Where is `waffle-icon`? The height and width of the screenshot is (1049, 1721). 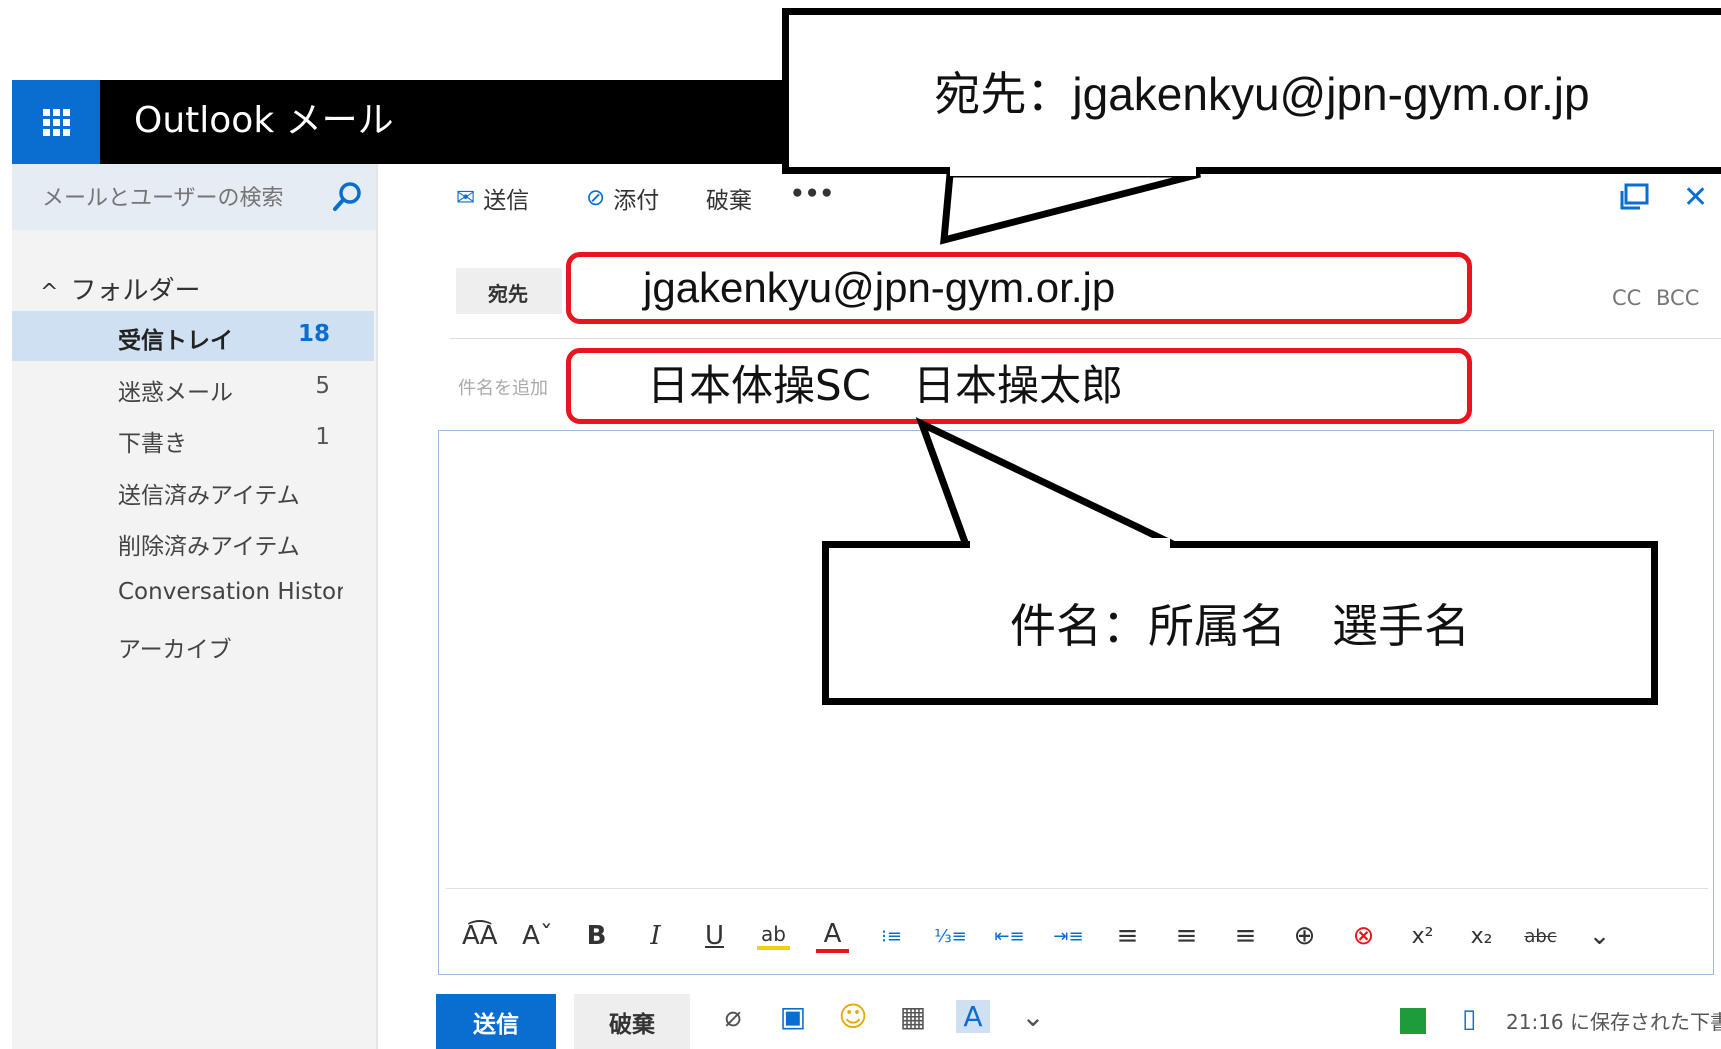
waffle-icon is located at coordinates (56, 122).